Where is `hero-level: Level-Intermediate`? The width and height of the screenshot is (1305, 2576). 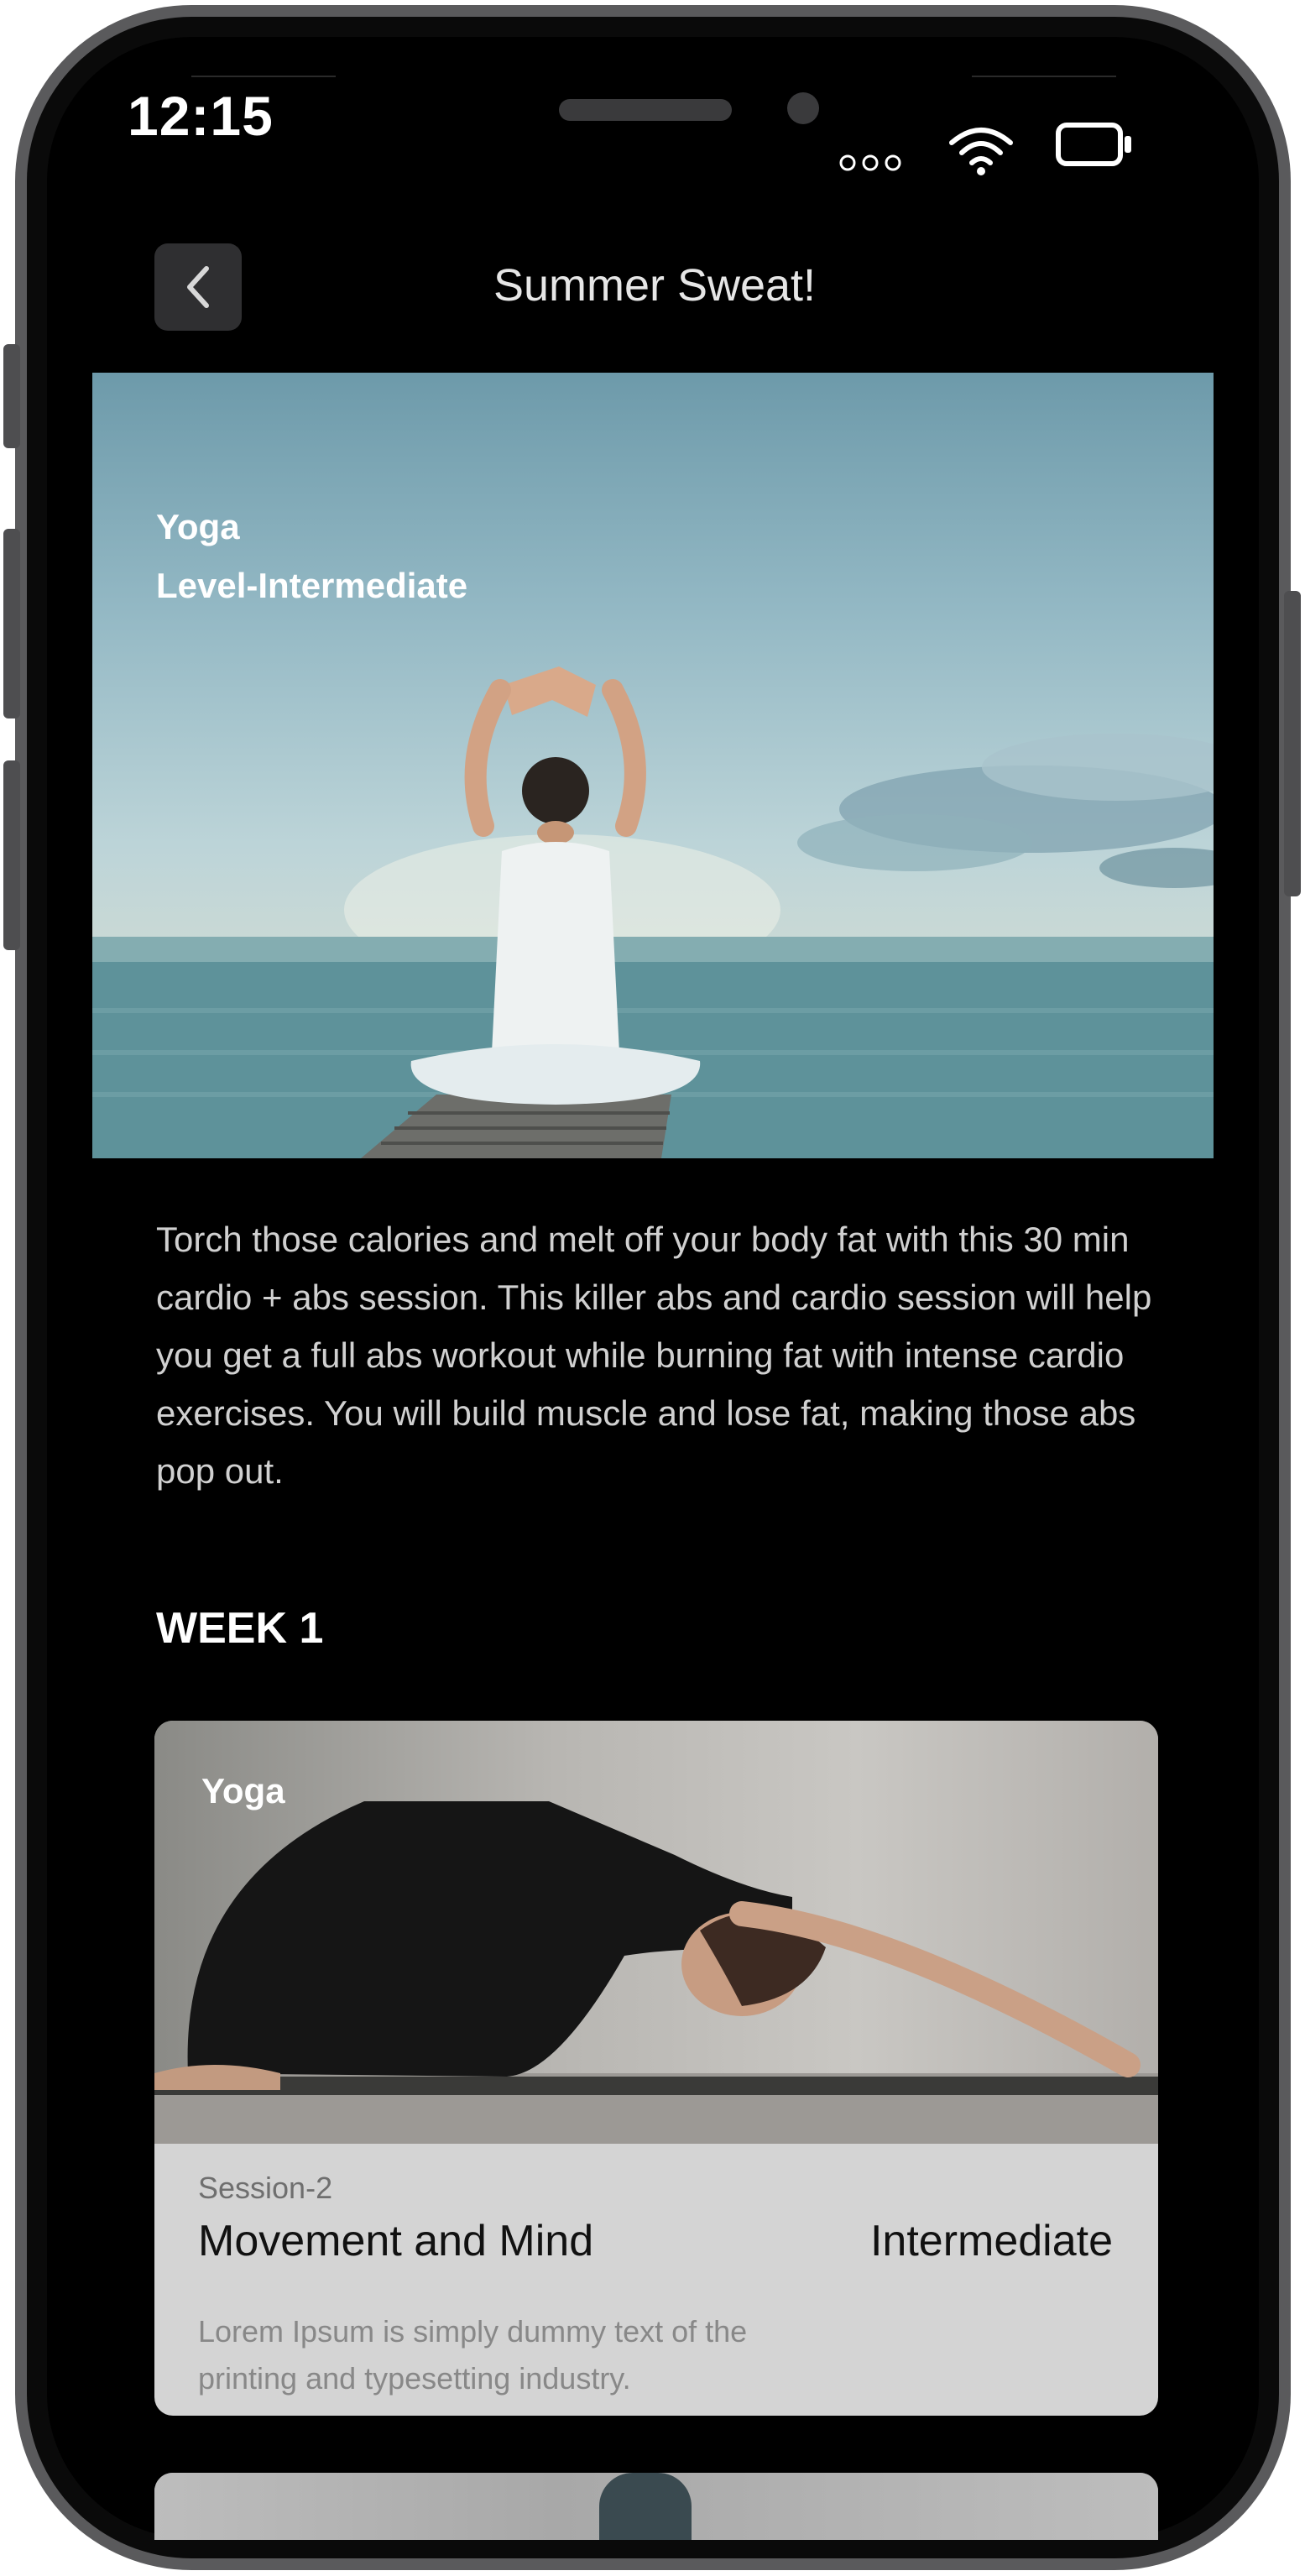
hero-level: Level-Intermediate is located at coordinates (312, 585).